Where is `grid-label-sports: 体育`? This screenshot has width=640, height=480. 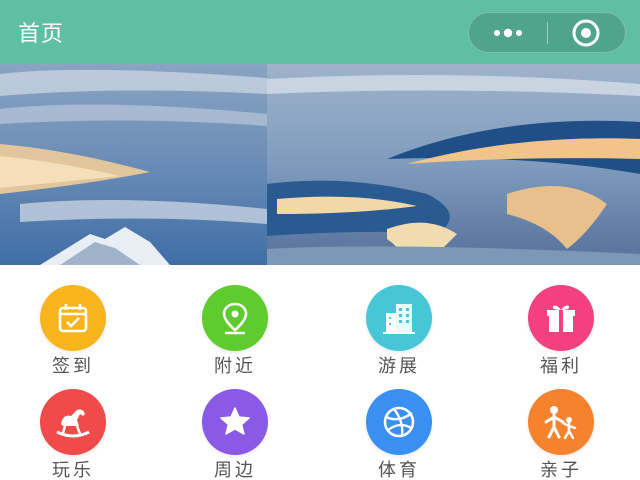
grid-label-sports: 体育 is located at coordinates (399, 470).